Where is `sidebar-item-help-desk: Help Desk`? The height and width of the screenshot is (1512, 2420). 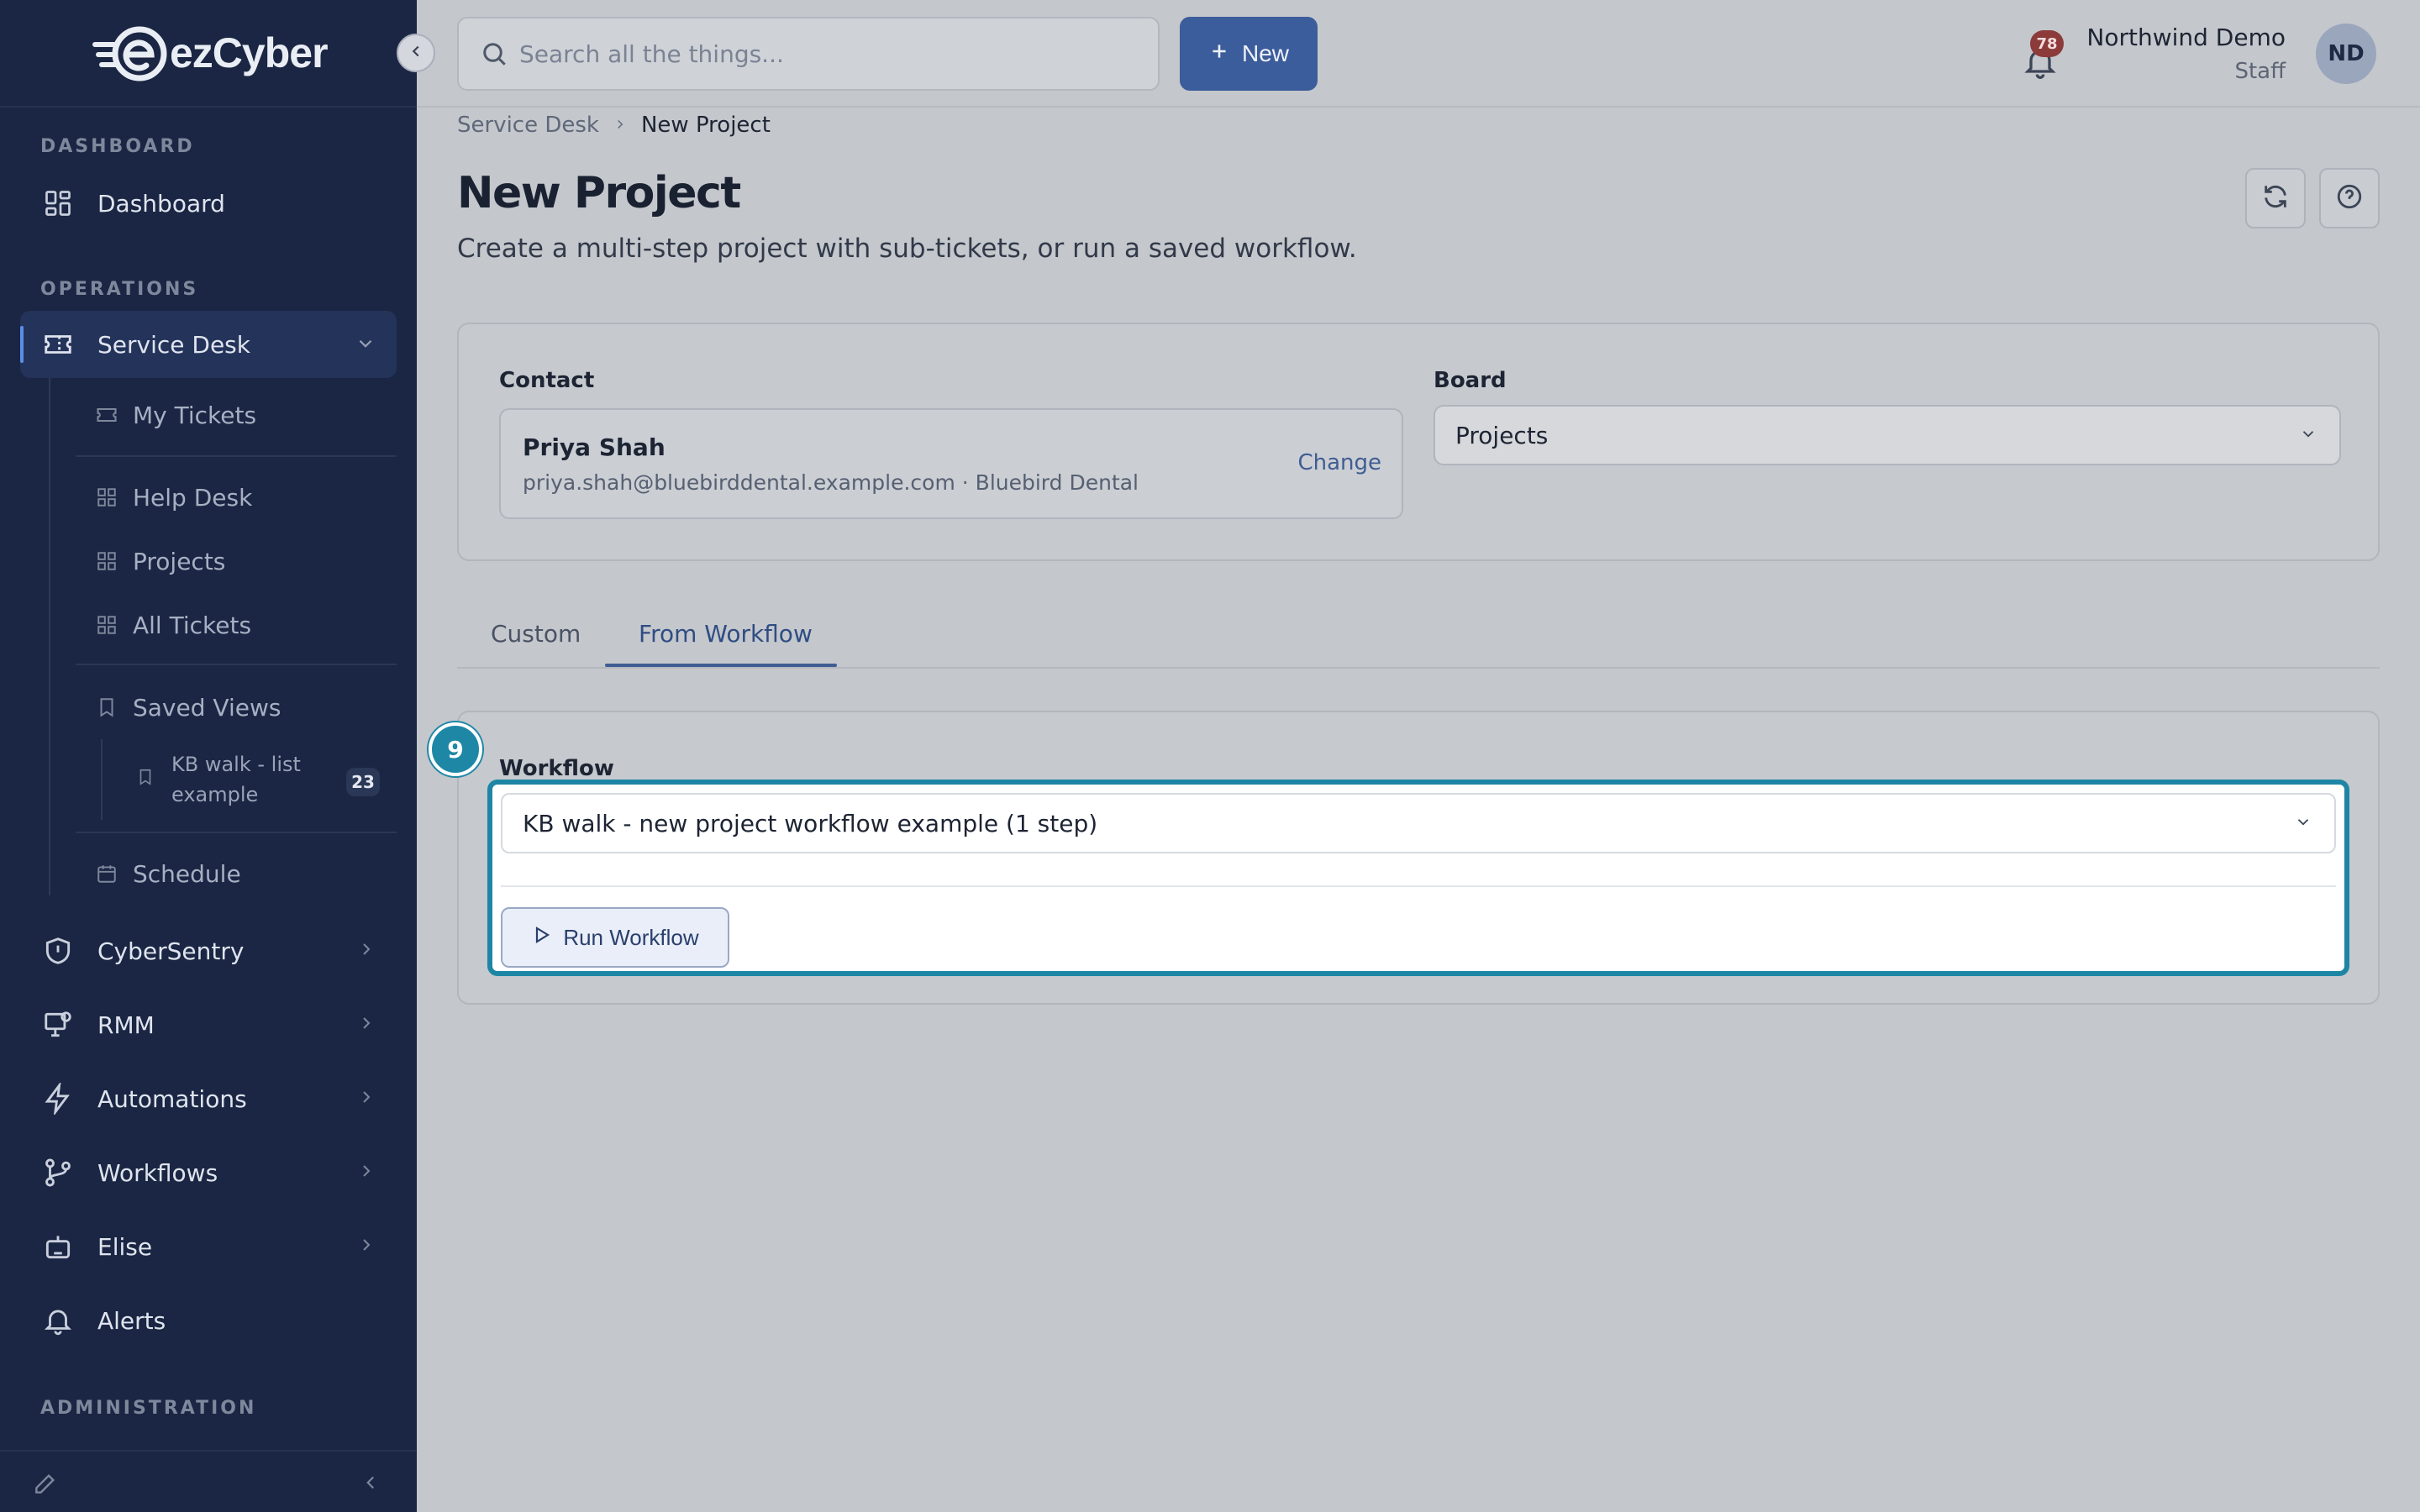
sidebar-item-help-desk: Help Desk is located at coordinates (173, 497).